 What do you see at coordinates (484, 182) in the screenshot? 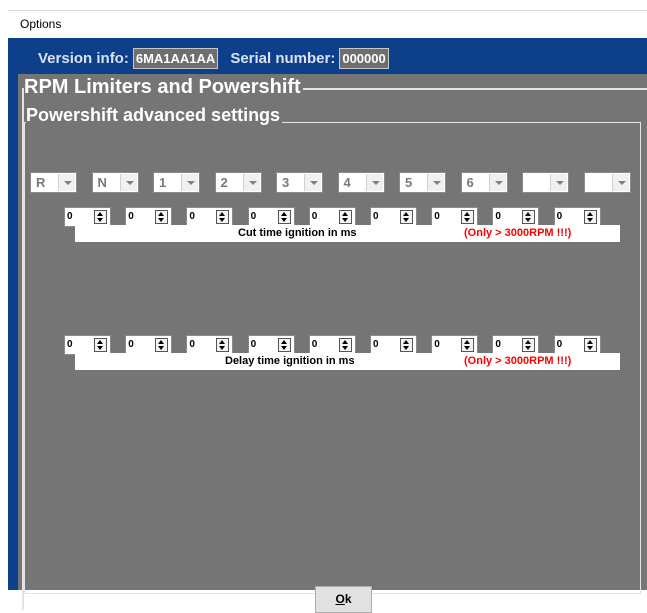
I see `gear-select: 6` at bounding box center [484, 182].